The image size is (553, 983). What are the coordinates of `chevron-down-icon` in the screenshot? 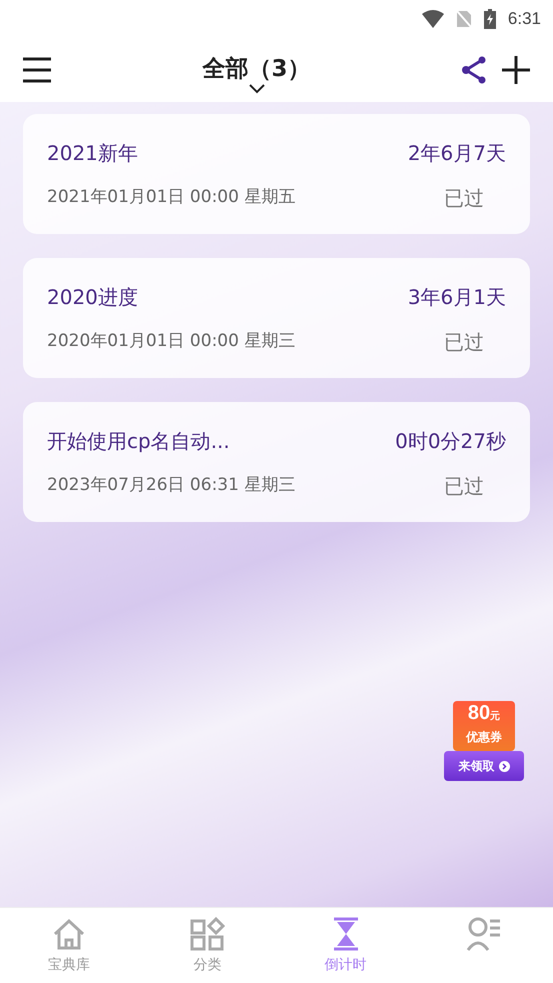 It's located at (256, 89).